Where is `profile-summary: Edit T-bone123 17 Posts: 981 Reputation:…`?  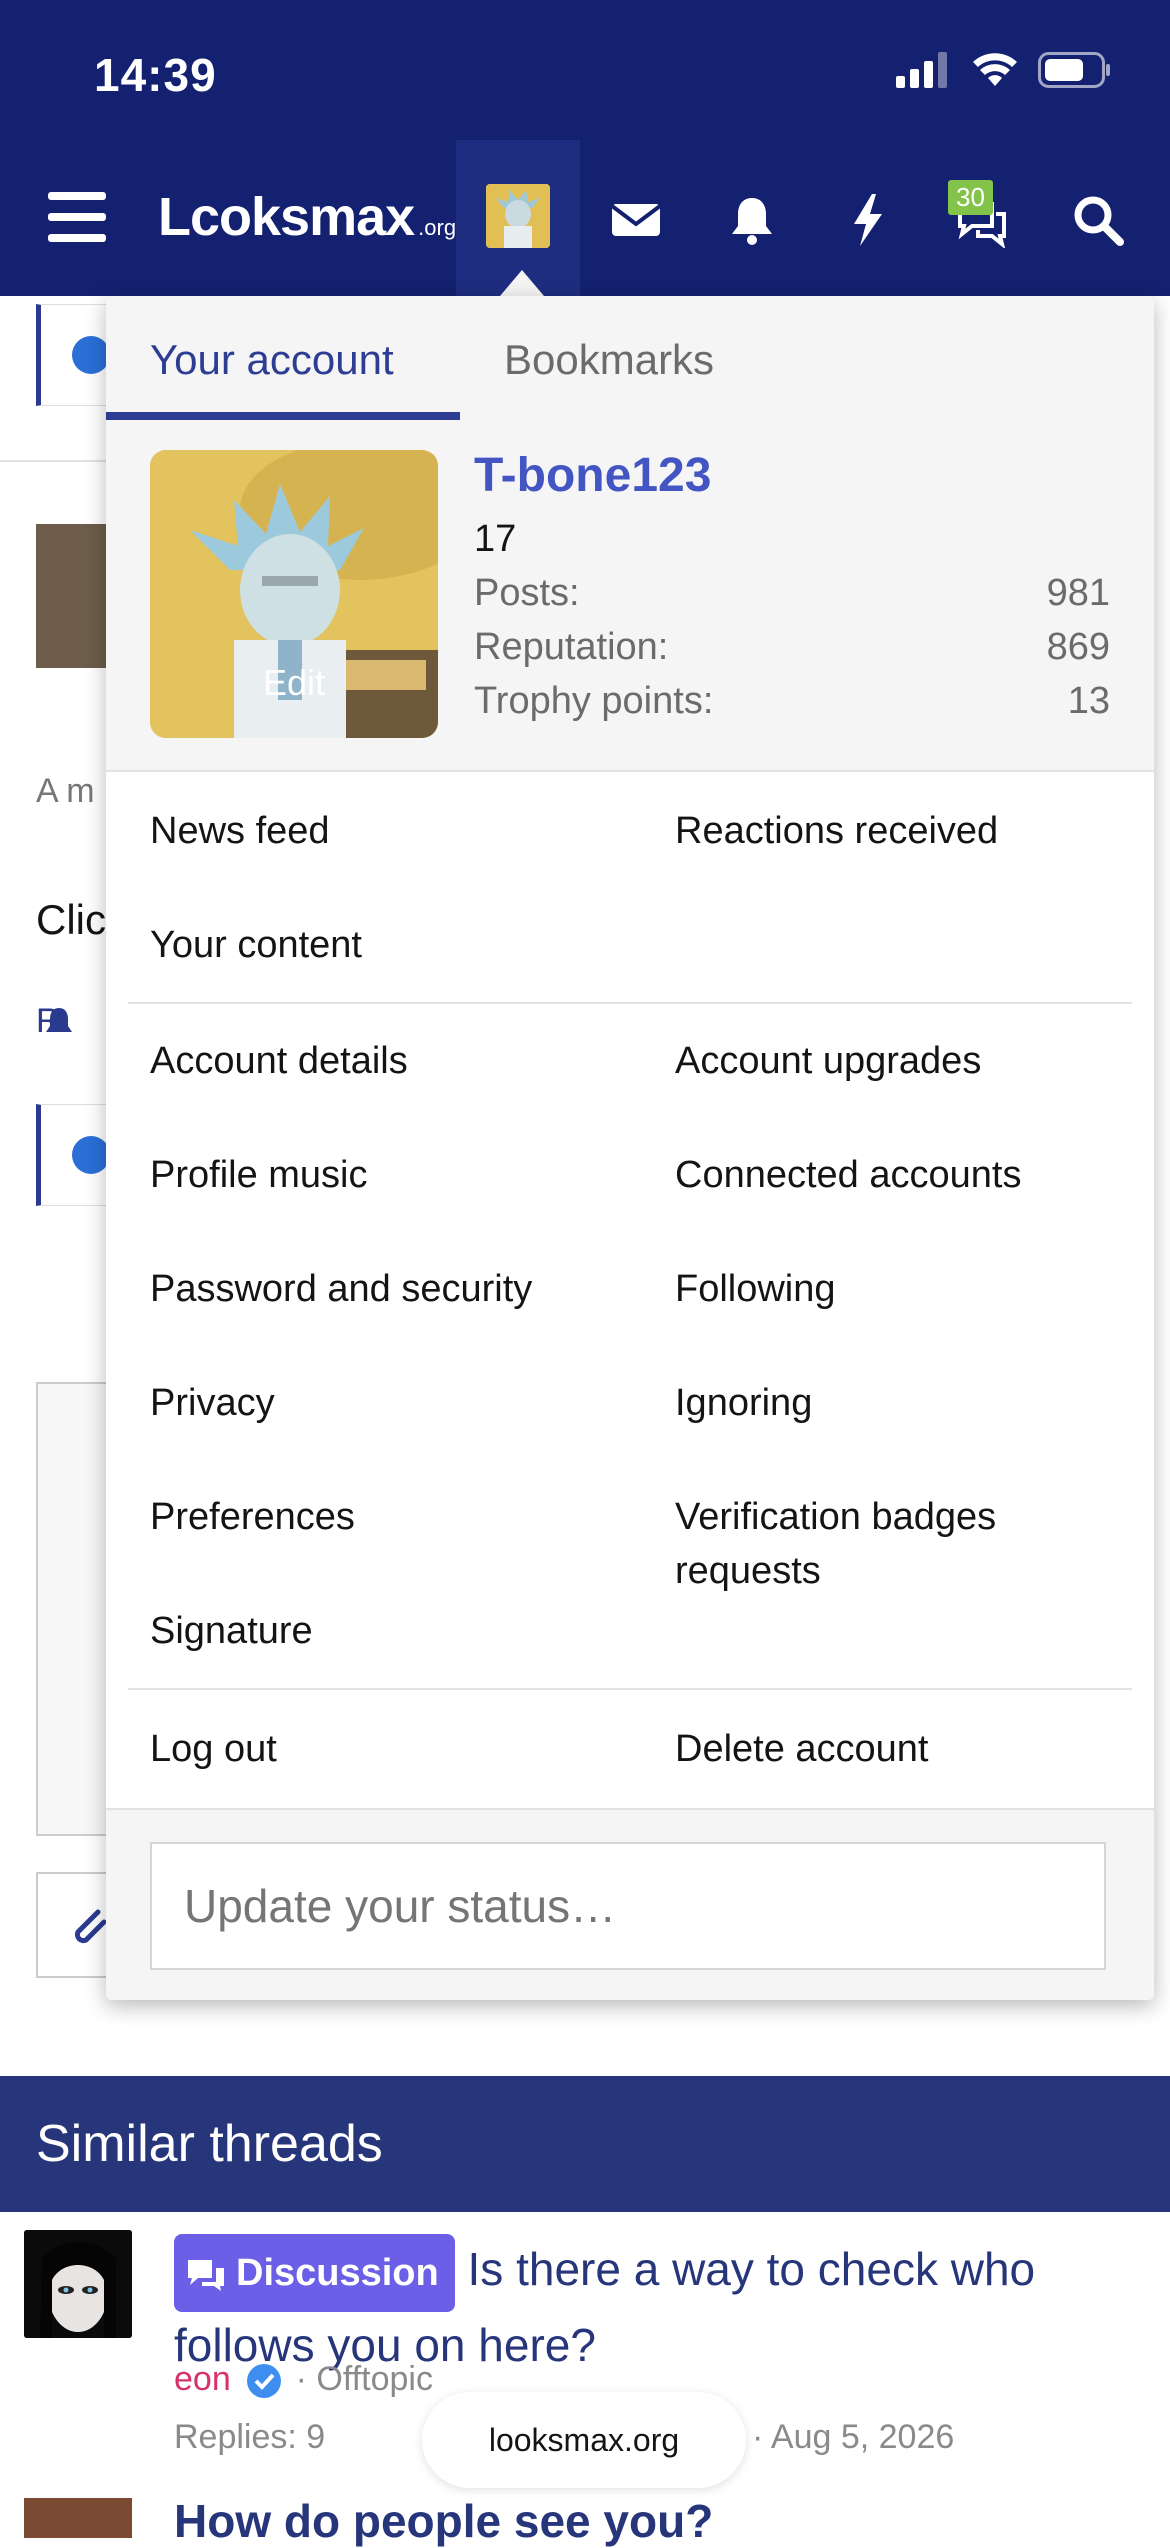
profile-summary: Edit T-bone123 17 Posts: 981 Reputation:… is located at coordinates (630, 596).